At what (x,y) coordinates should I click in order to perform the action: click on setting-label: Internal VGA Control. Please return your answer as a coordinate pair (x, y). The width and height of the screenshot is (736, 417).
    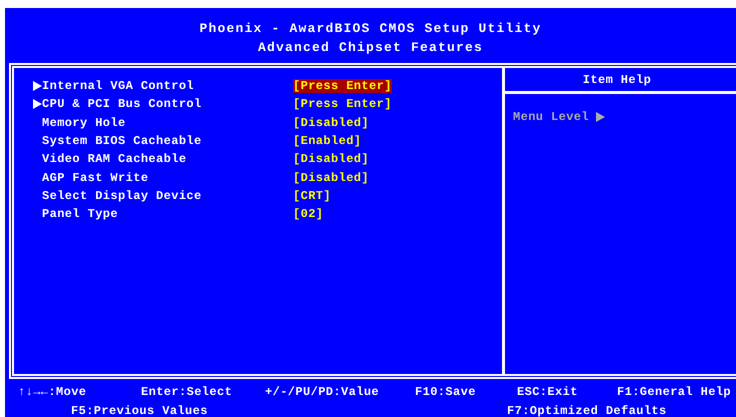
    Looking at the image, I should click on (167, 86).